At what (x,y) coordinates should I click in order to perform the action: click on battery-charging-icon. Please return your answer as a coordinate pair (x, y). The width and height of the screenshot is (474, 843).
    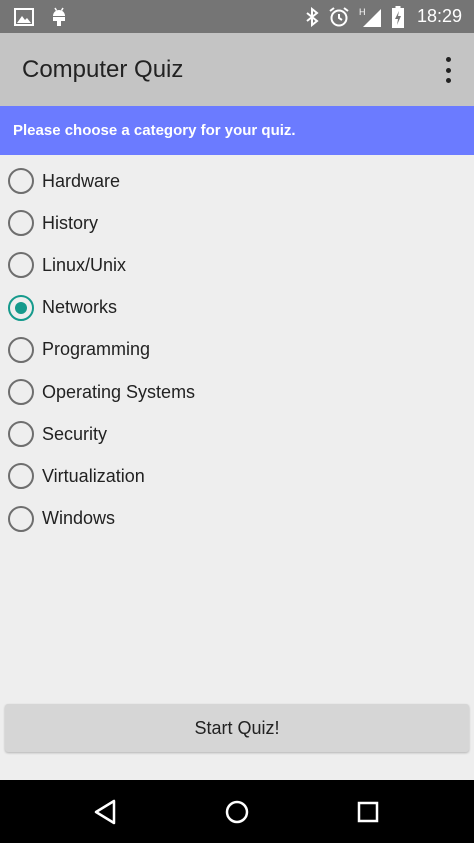
    Looking at the image, I should click on (397, 16).